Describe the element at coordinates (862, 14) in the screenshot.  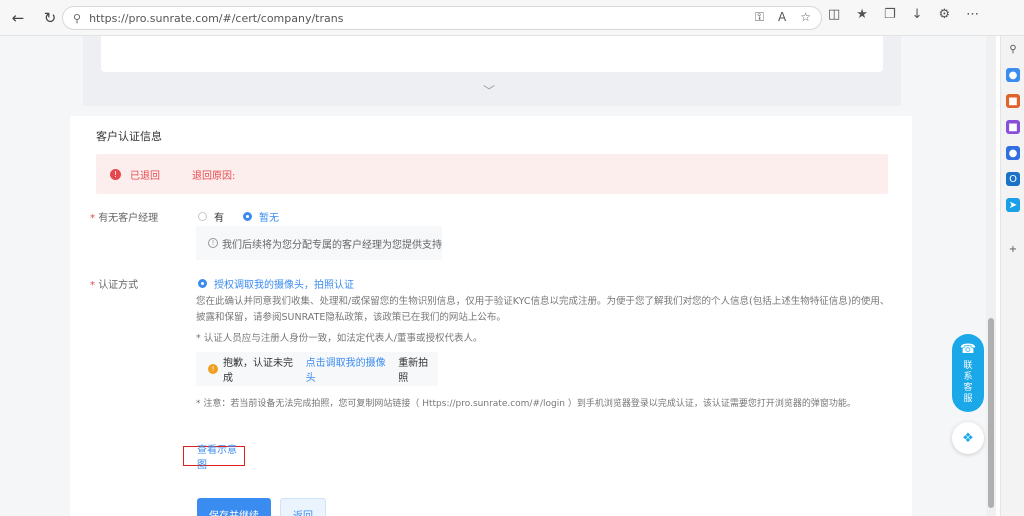
I see `favorites-icon: ★` at that location.